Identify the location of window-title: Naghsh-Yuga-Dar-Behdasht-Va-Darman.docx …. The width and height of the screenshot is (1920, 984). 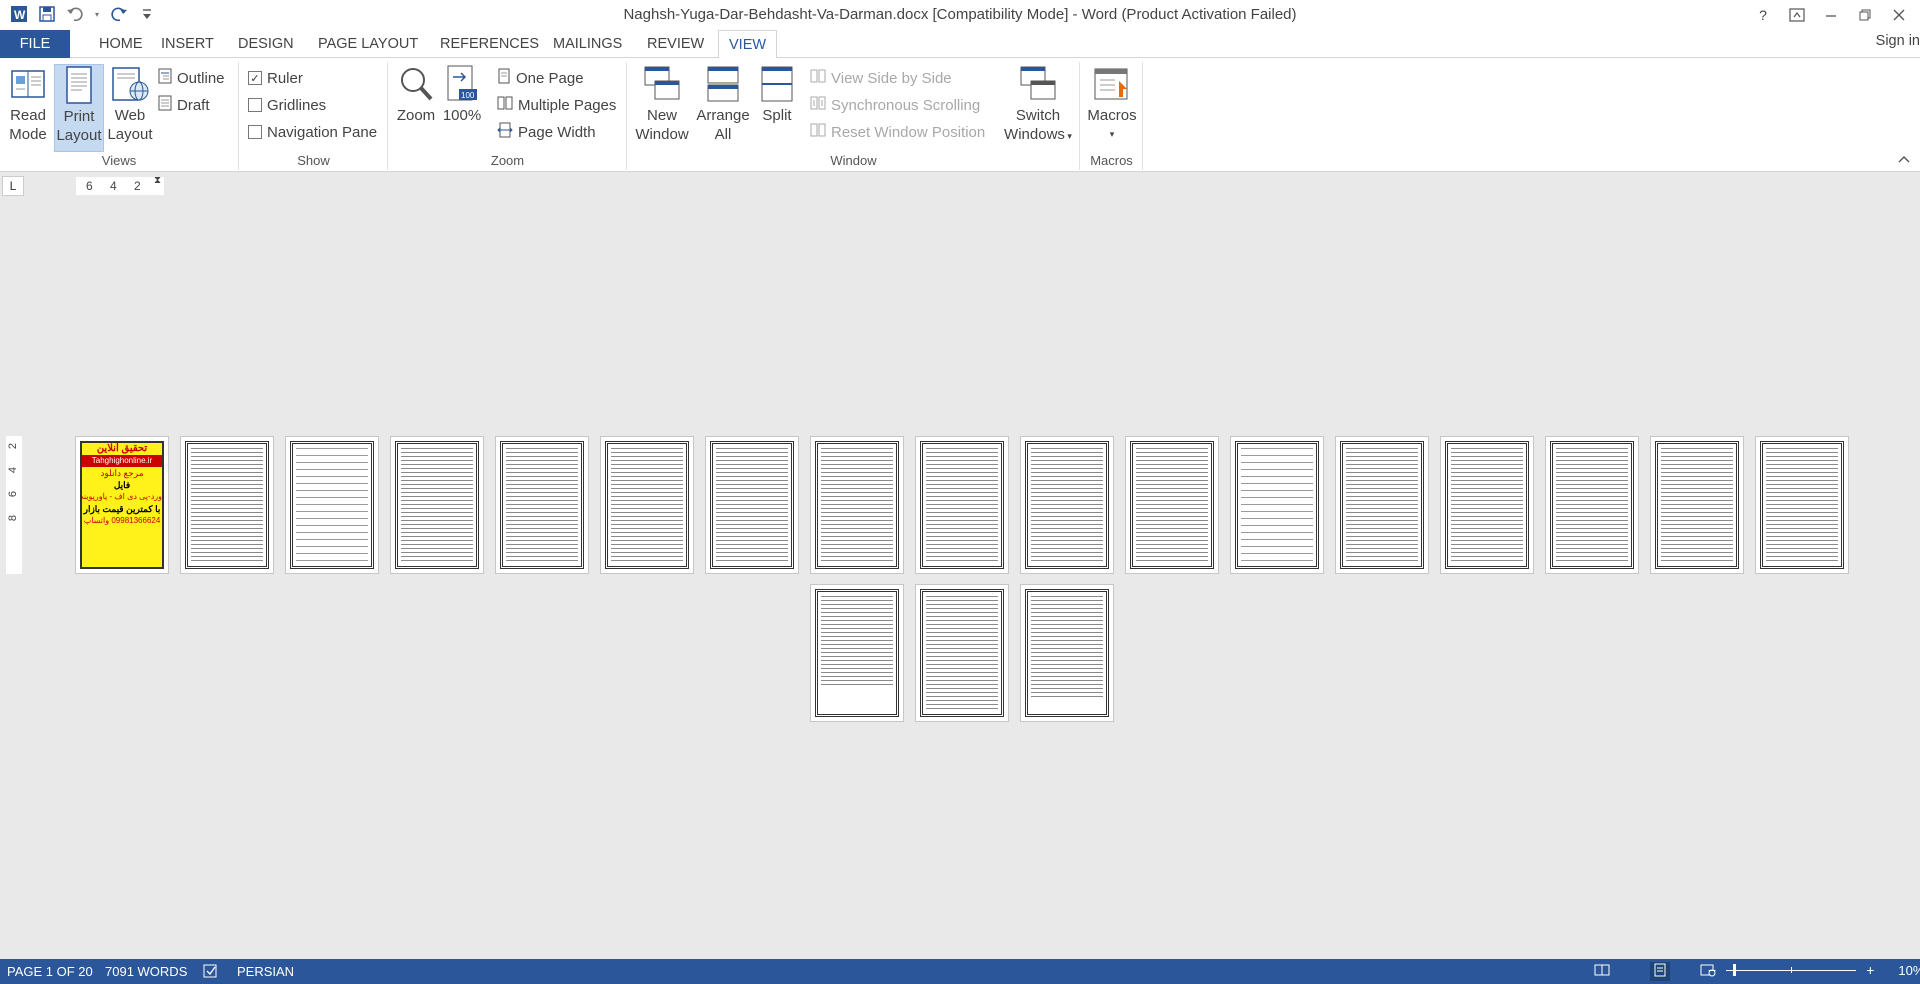
(960, 14).